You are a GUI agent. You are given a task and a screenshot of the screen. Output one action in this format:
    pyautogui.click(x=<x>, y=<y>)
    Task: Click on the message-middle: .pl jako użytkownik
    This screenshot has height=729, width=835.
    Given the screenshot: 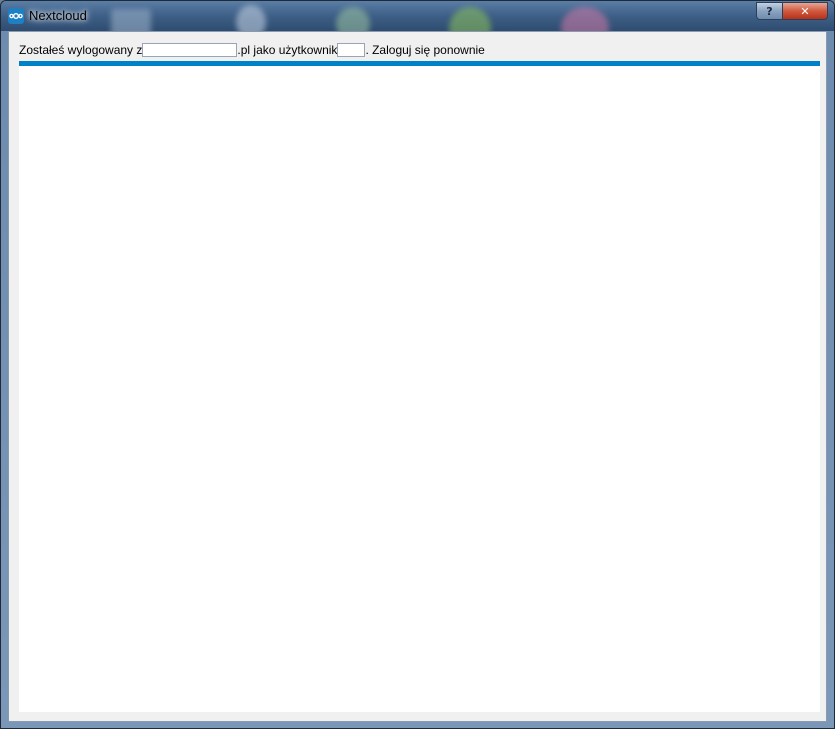 What is the action you would take?
    pyautogui.click(x=287, y=50)
    